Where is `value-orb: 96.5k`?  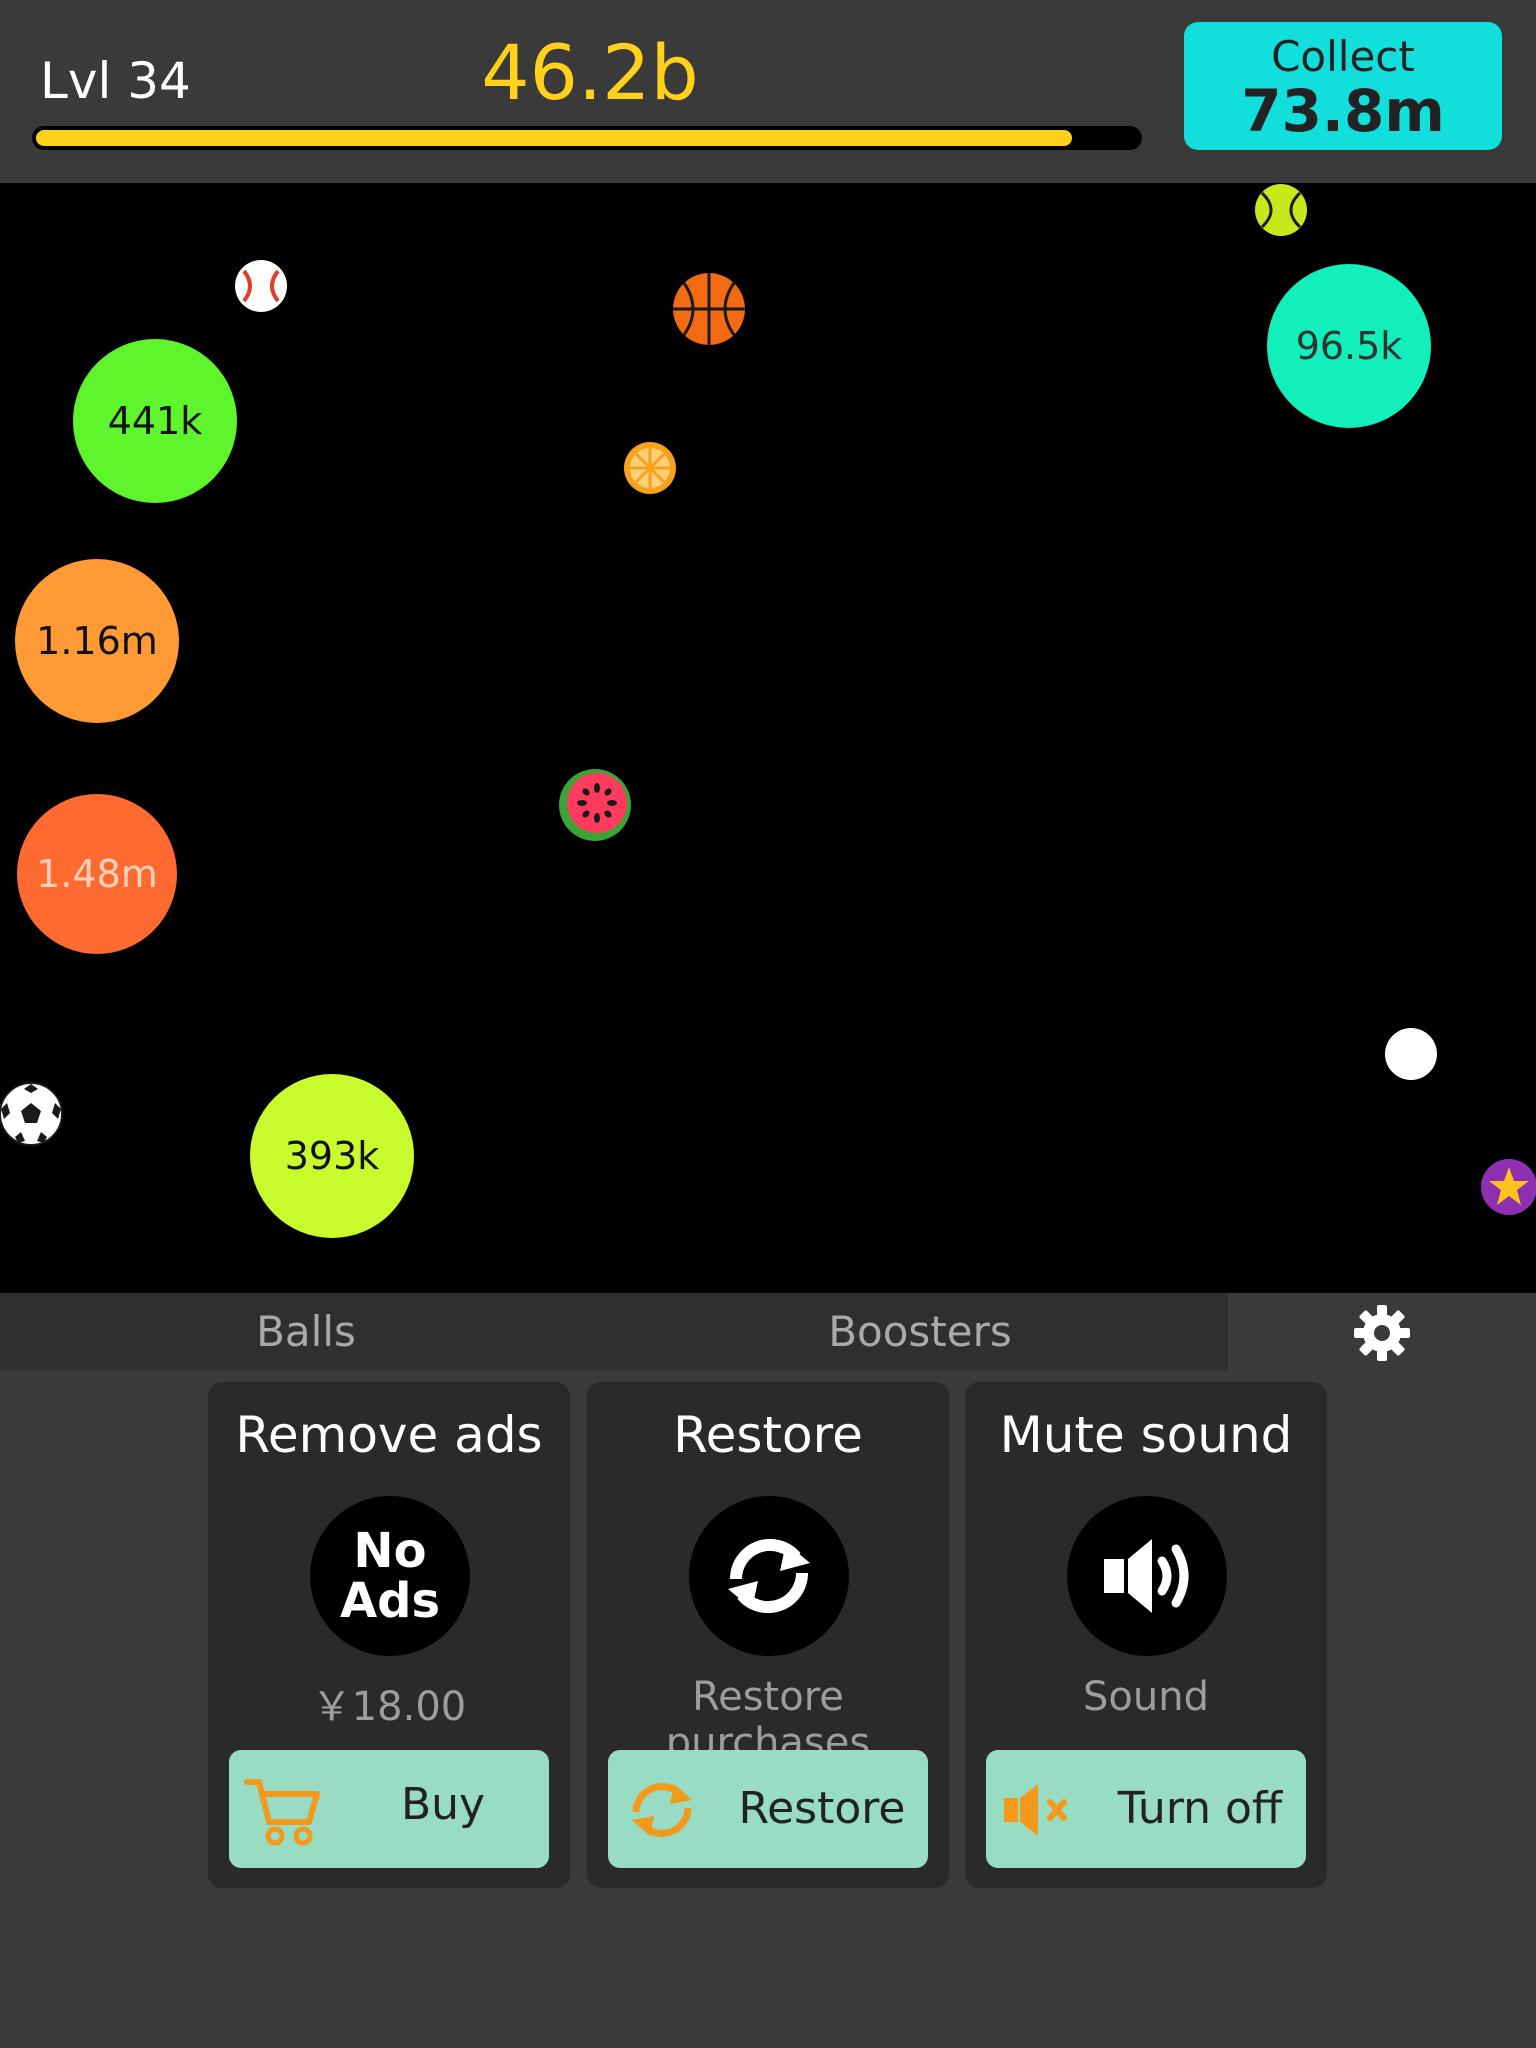 value-orb: 96.5k is located at coordinates (1349, 346).